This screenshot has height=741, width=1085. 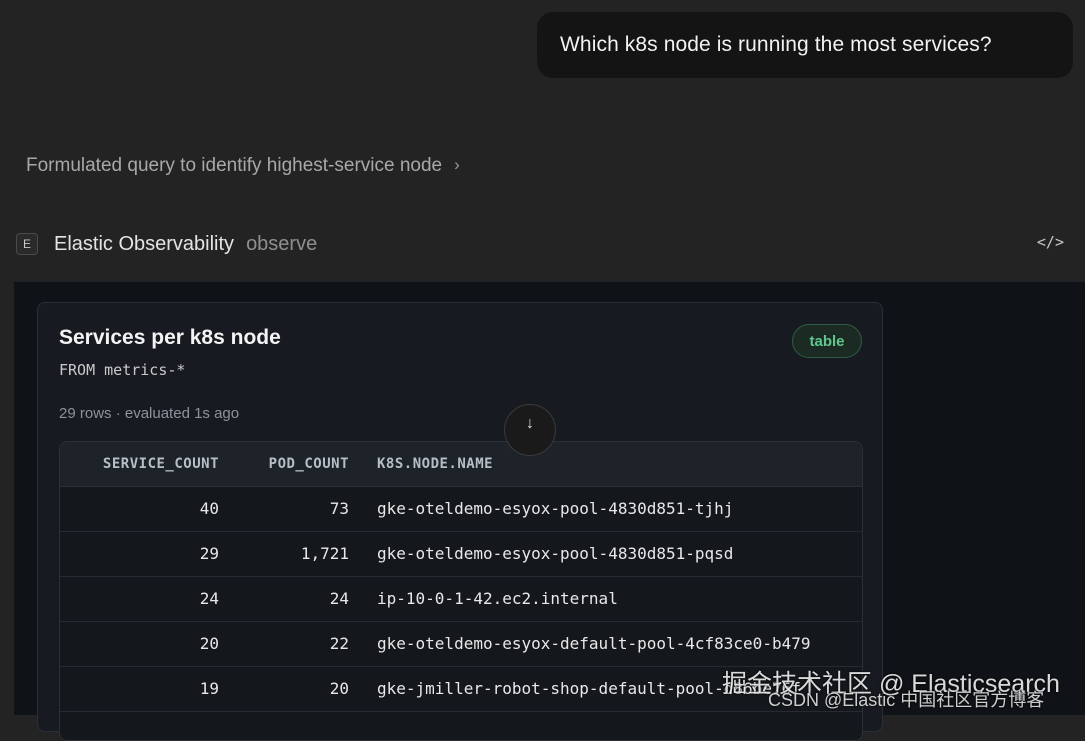 What do you see at coordinates (605, 509) in the screenshot?
I see `cell-node-name: gke-oteldemo-esyox-pool-4830d851-tjhj` at bounding box center [605, 509].